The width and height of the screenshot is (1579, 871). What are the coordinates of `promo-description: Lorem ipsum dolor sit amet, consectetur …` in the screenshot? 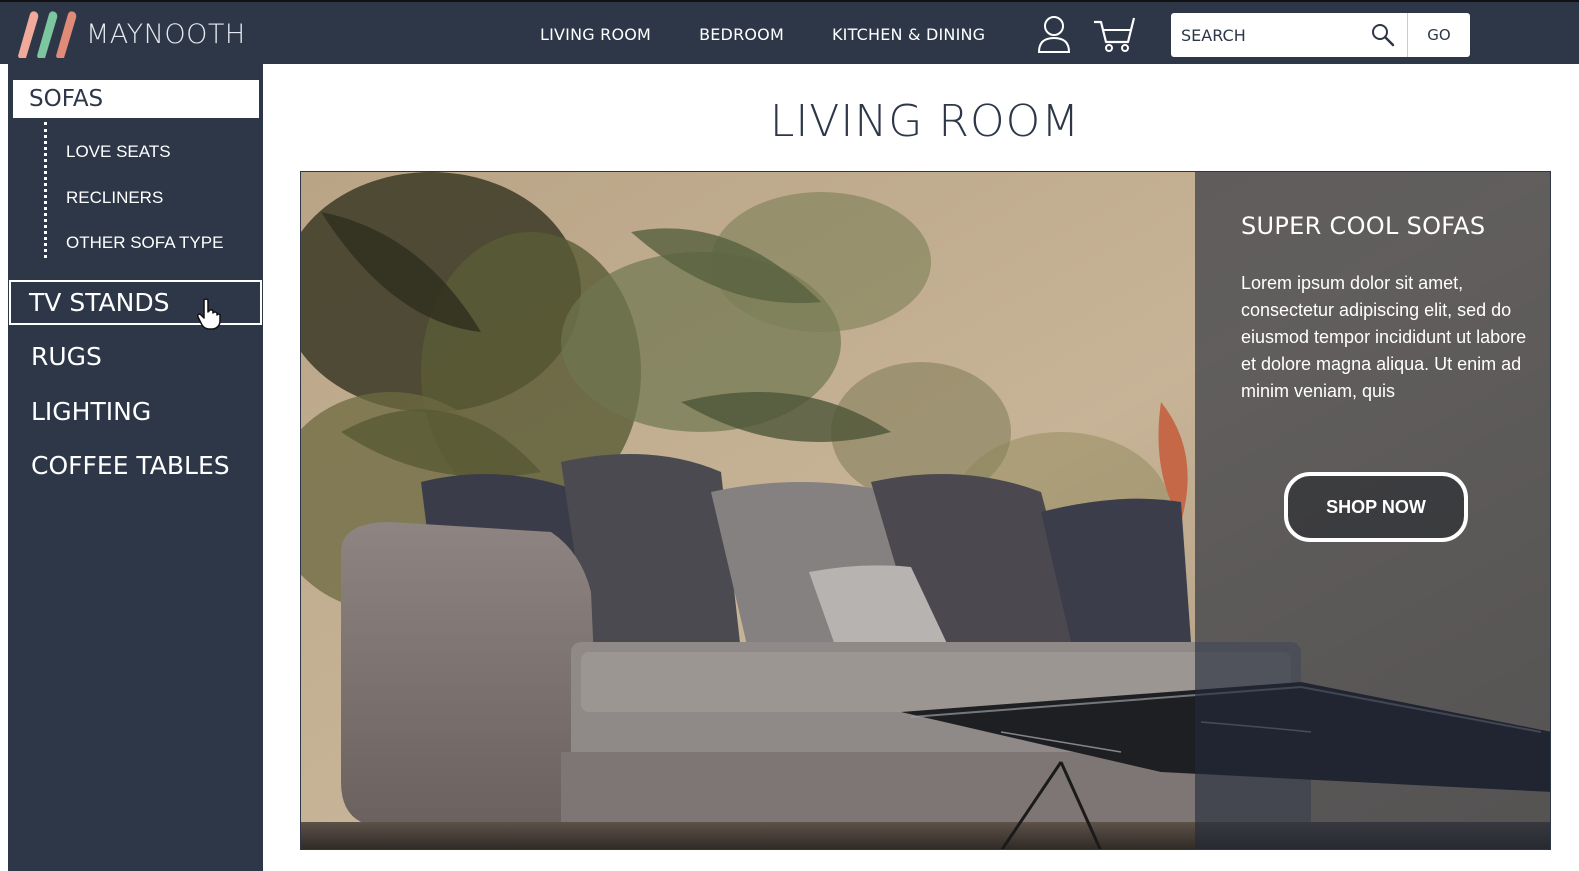 It's located at (1384, 337).